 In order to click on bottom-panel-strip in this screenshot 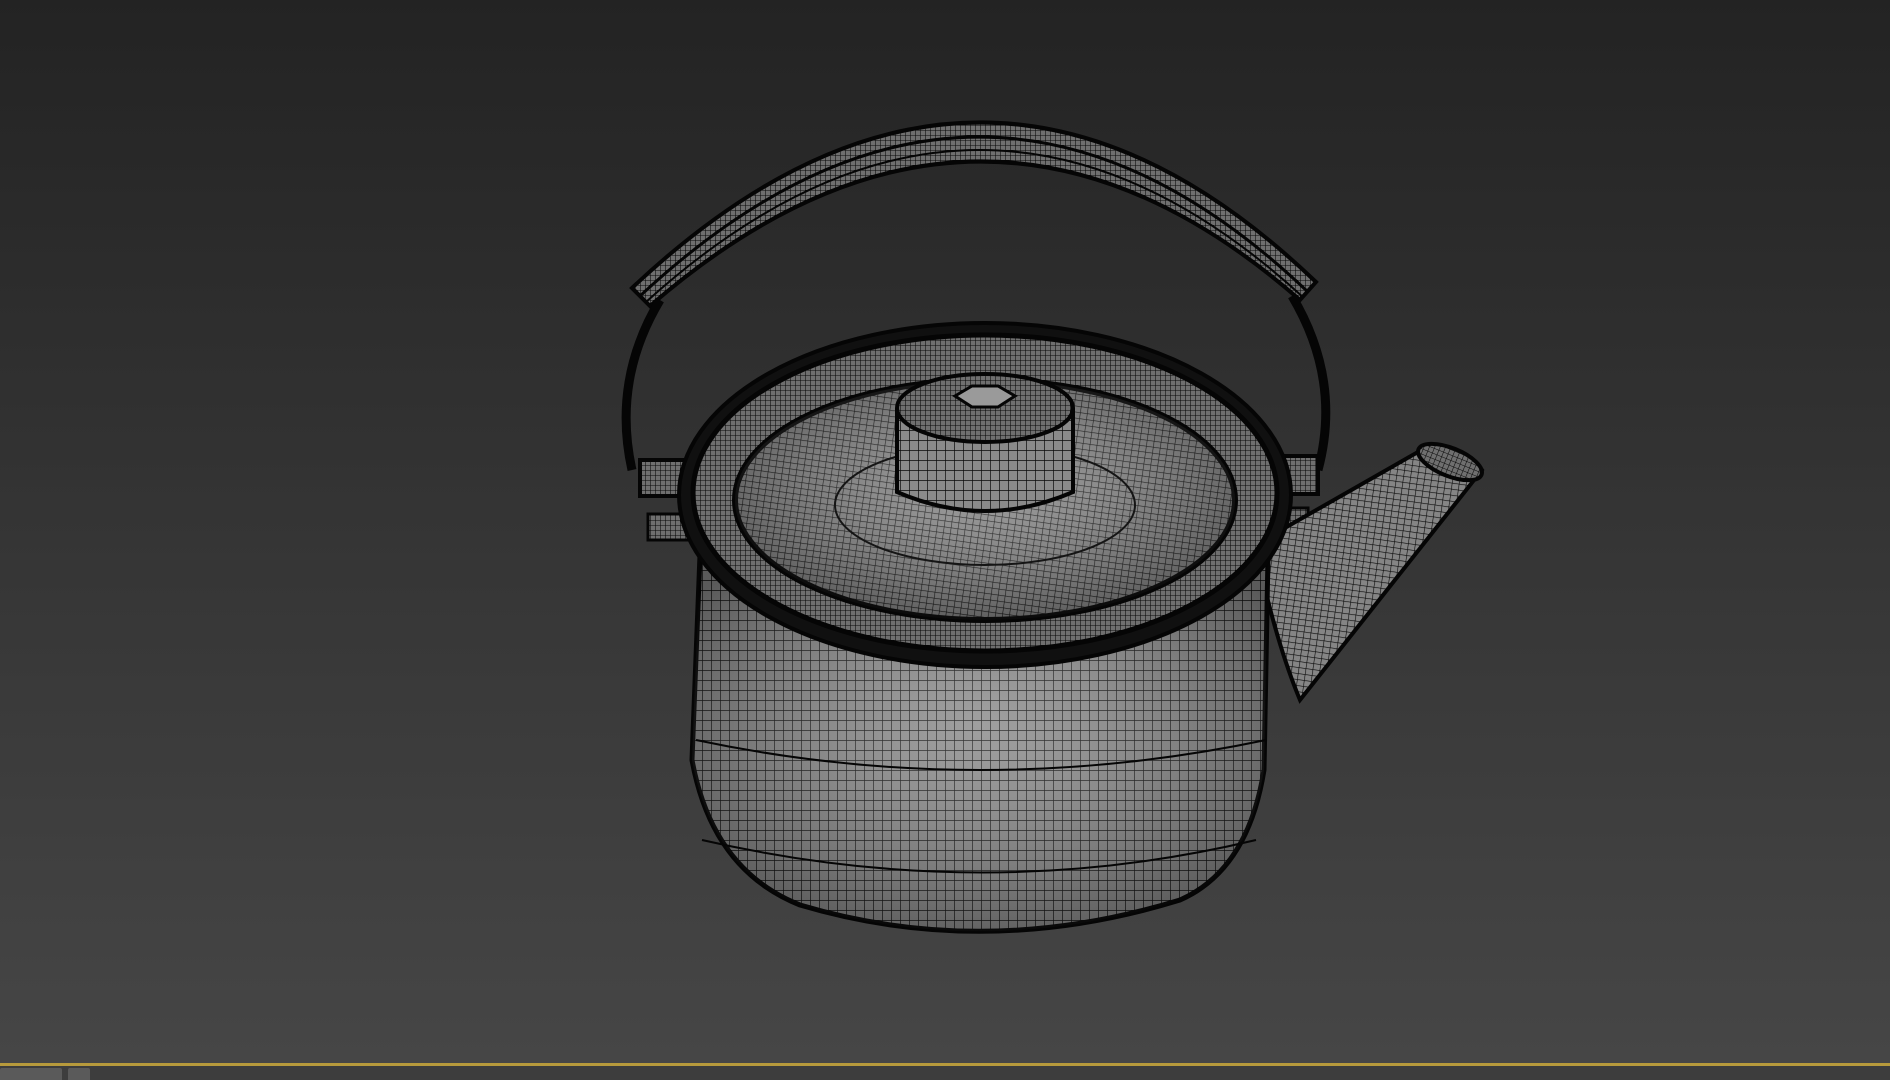, I will do `click(945, 1073)`.